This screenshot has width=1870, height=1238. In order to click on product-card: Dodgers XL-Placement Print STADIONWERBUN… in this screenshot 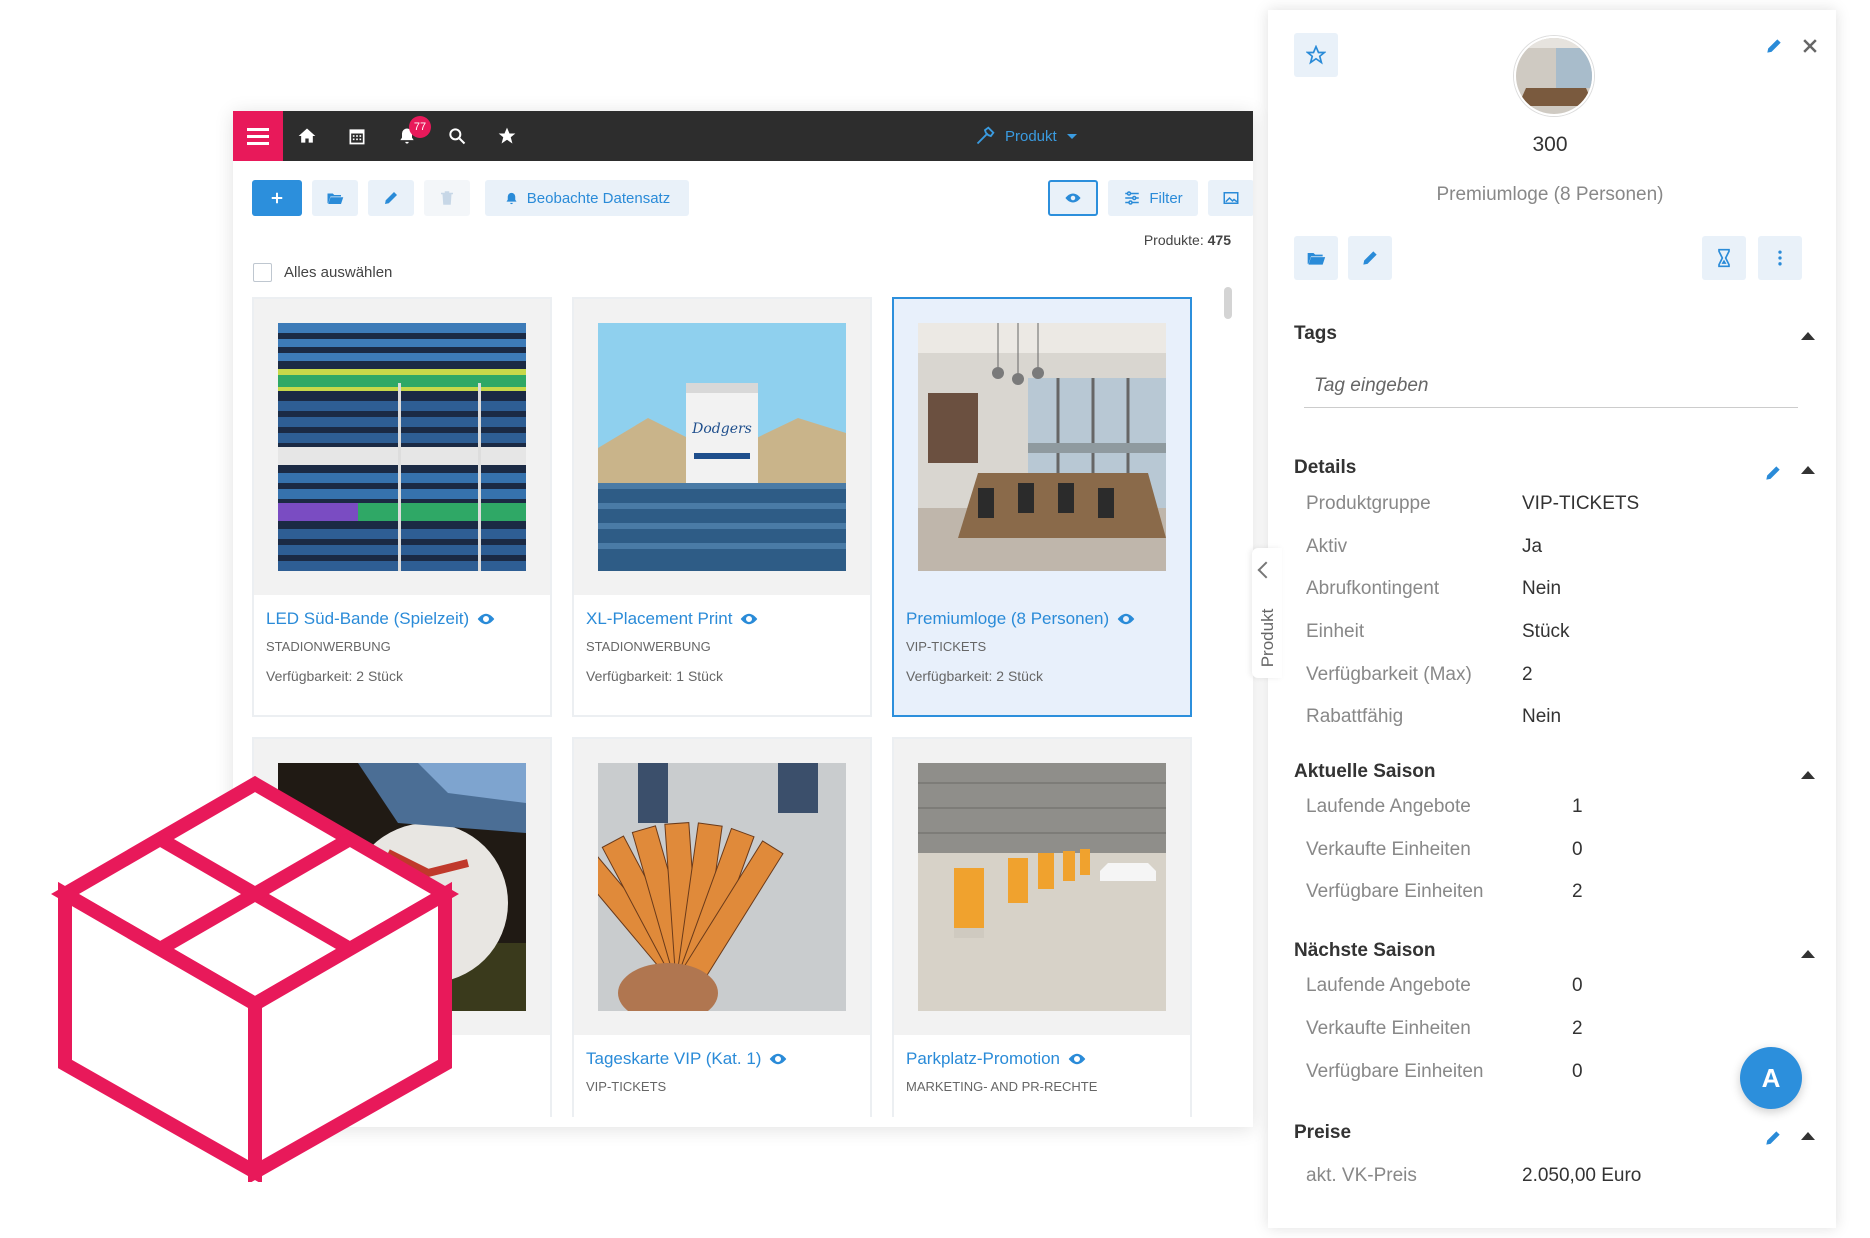, I will do `click(722, 507)`.